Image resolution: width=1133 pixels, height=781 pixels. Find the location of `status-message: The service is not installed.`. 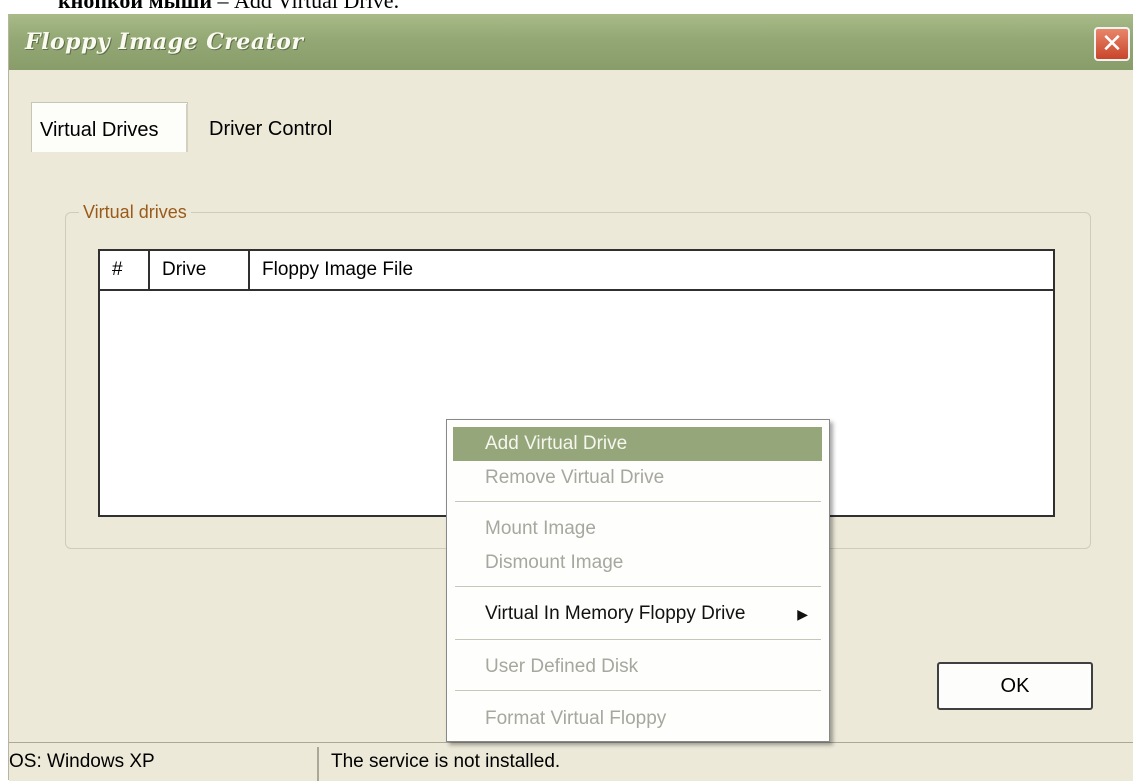

status-message: The service is not installed. is located at coordinates (446, 761).